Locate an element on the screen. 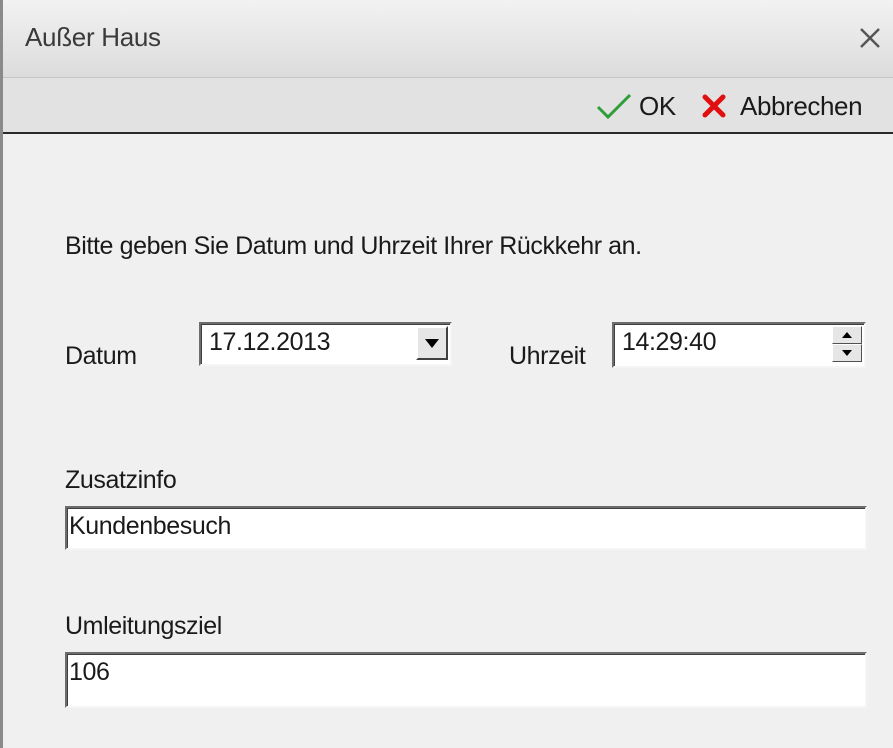 This screenshot has height=748, width=893. arrow-down-icon is located at coordinates (847, 353).